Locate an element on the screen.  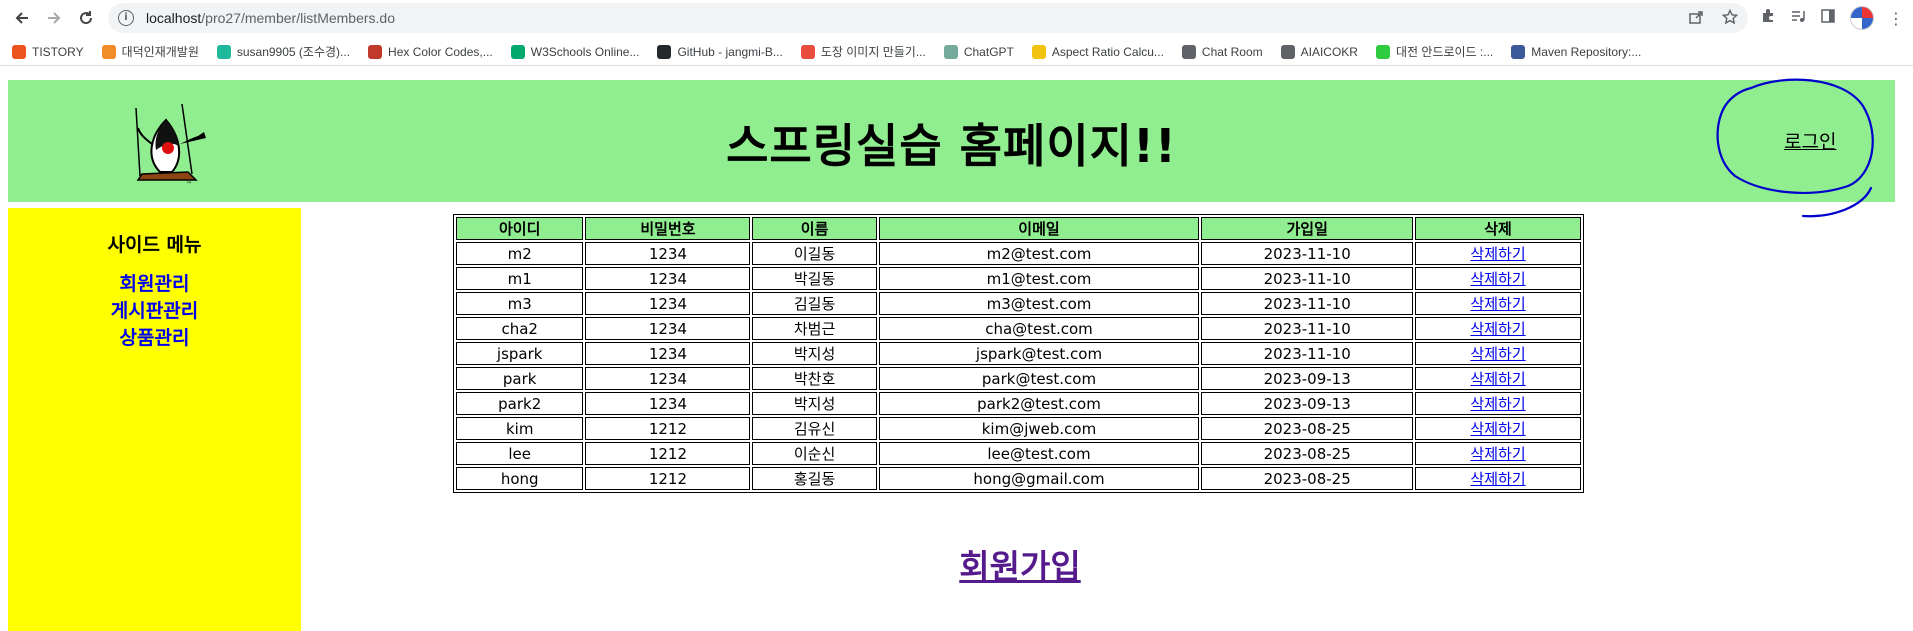
cell-email: park2@test.com is located at coordinates (1039, 403).